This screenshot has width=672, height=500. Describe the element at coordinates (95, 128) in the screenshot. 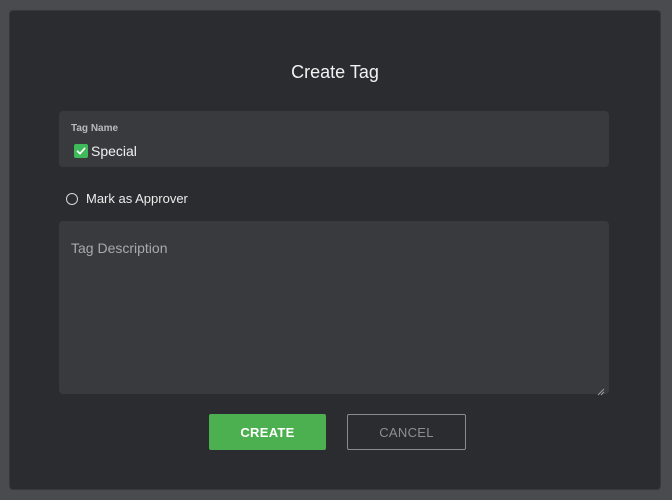

I see `tag-name-label: Tag Name` at that location.